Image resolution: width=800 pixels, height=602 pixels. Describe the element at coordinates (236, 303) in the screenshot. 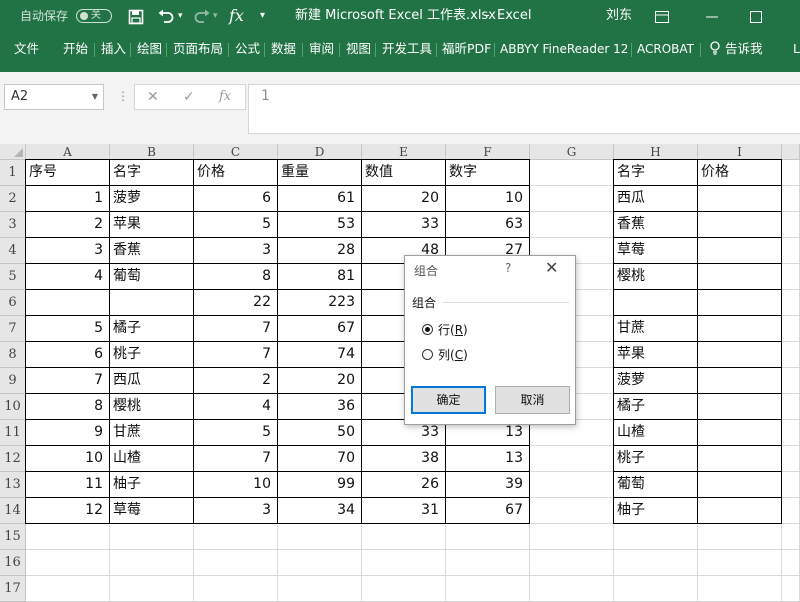

I see `cell-c6: 22` at that location.